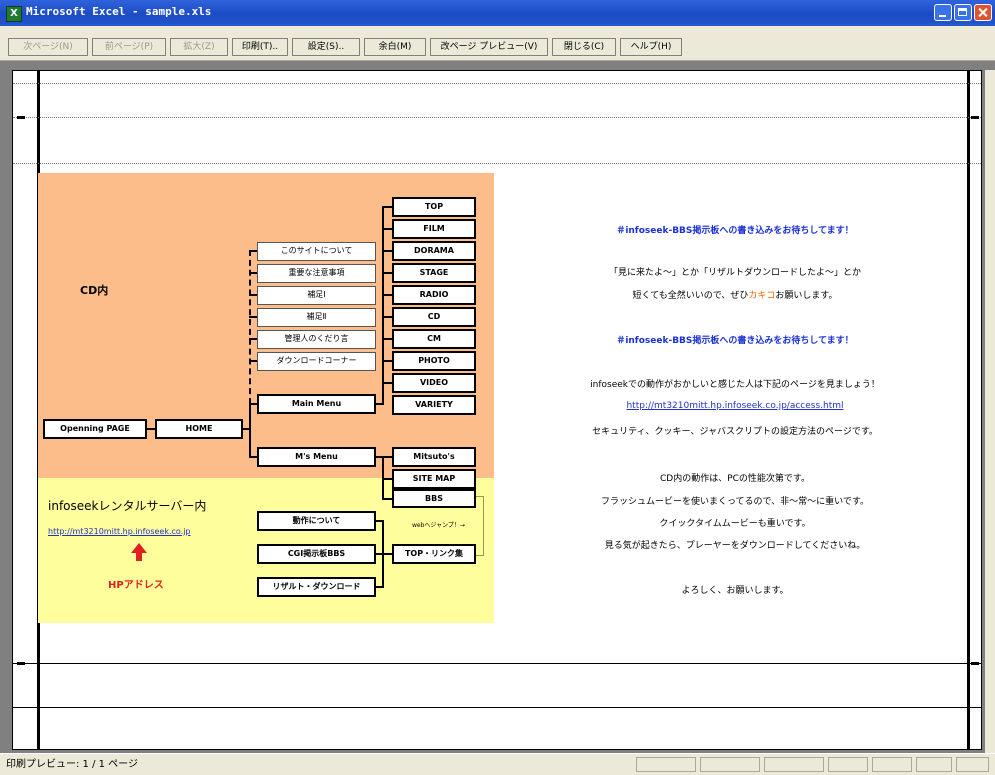  What do you see at coordinates (395, 47) in the screenshot?
I see `margins-button: 余白(M)` at bounding box center [395, 47].